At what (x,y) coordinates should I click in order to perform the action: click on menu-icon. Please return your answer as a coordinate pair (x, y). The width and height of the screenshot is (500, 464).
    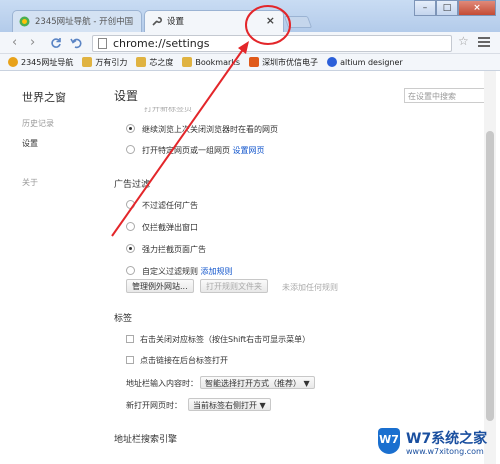
    Looking at the image, I should click on (484, 42).